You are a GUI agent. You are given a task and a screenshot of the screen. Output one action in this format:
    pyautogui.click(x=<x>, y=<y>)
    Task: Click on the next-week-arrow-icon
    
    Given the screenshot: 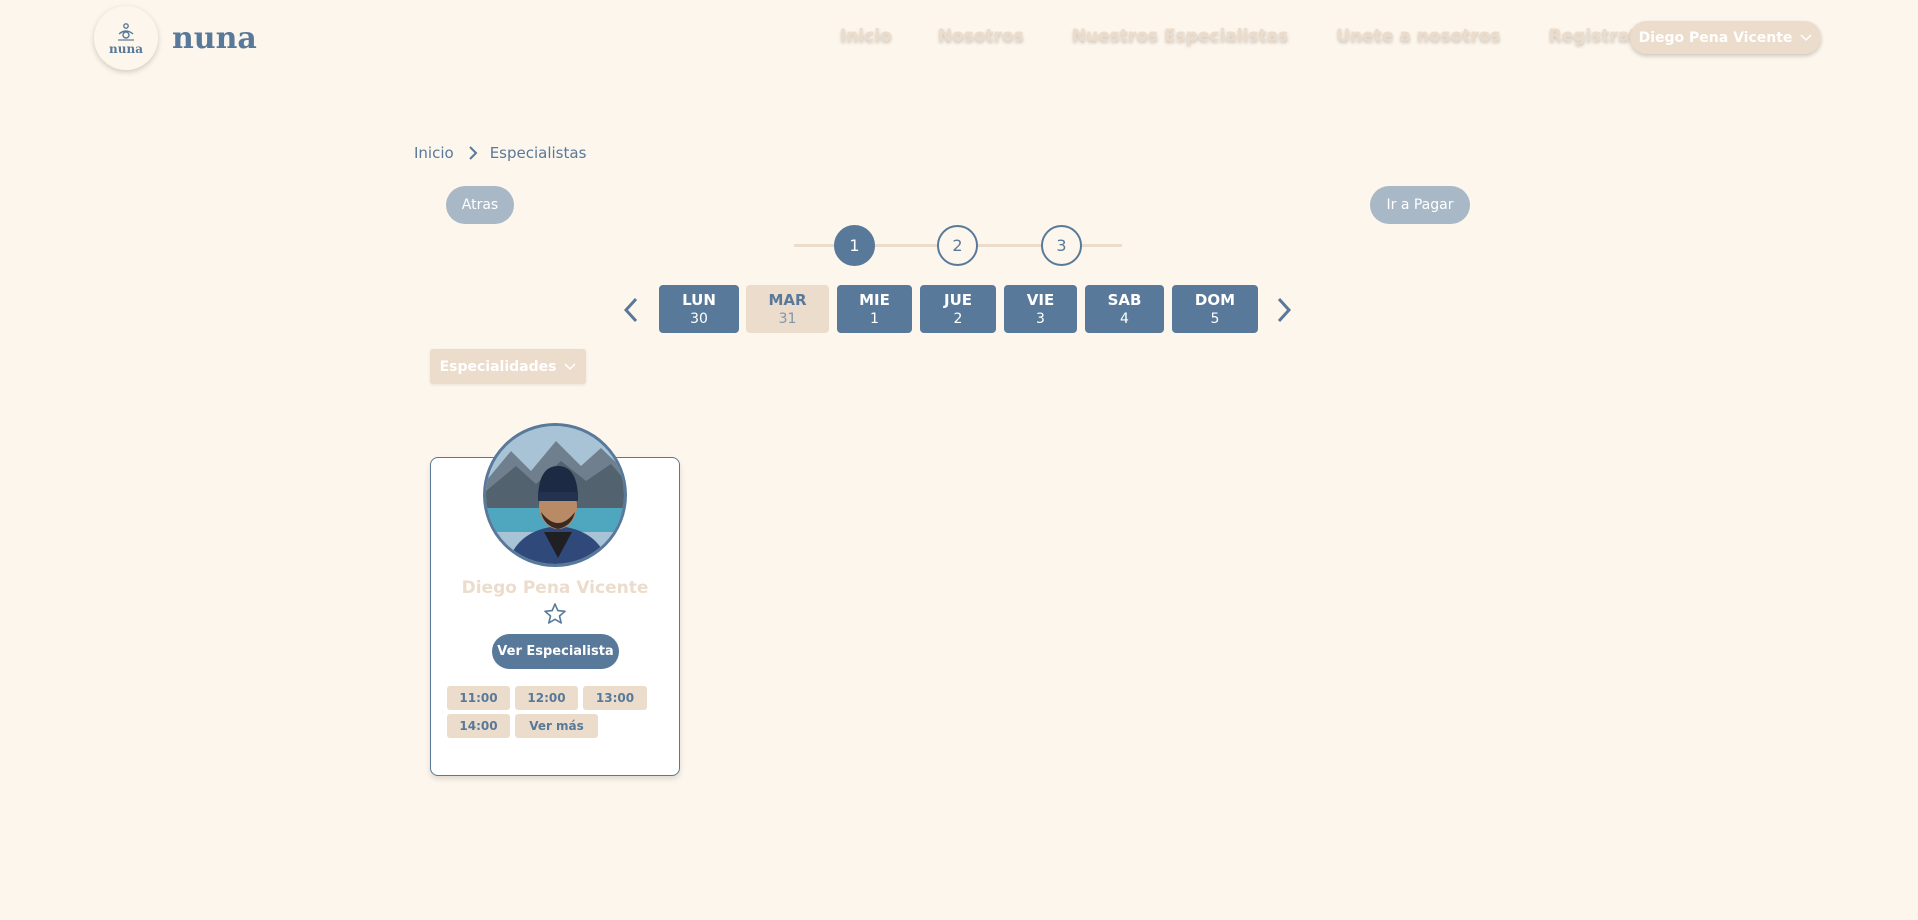 What is the action you would take?
    pyautogui.click(x=1284, y=310)
    